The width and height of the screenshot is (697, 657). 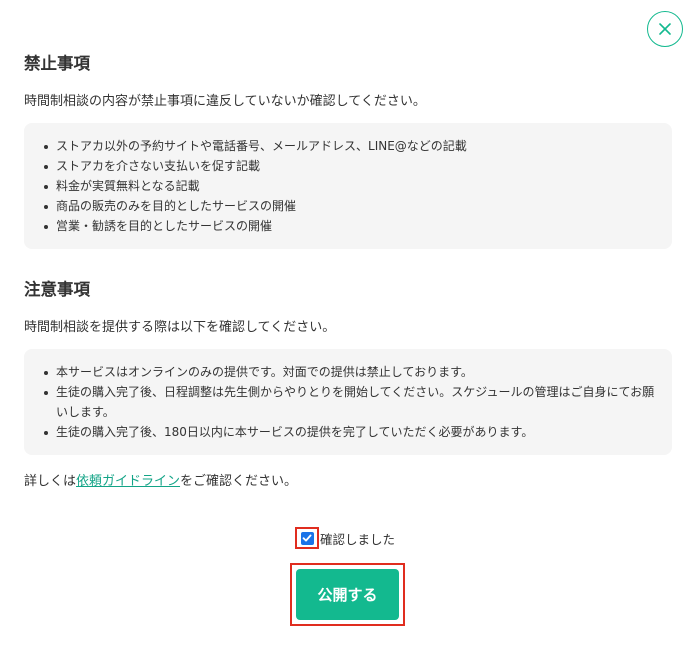 What do you see at coordinates (50, 481) in the screenshot?
I see `guideline-prefix: 詳しくは` at bounding box center [50, 481].